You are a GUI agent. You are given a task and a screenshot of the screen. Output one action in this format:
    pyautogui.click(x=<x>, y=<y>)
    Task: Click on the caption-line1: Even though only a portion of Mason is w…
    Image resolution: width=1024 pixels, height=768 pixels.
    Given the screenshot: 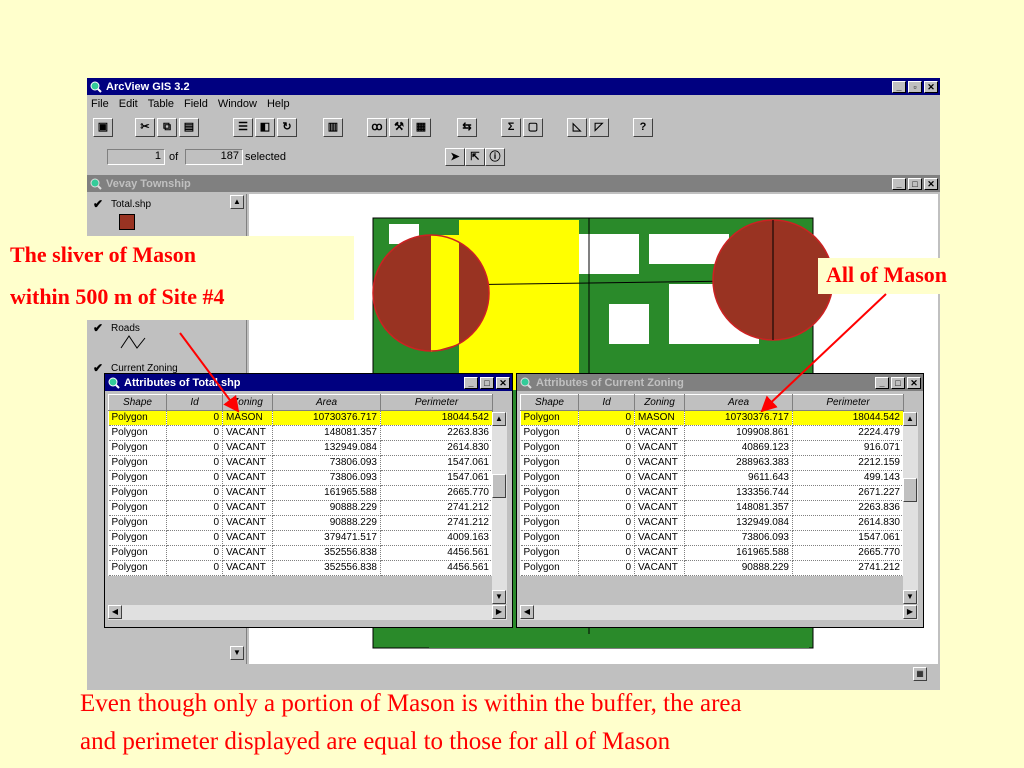 What is the action you would take?
    pyautogui.click(x=411, y=703)
    